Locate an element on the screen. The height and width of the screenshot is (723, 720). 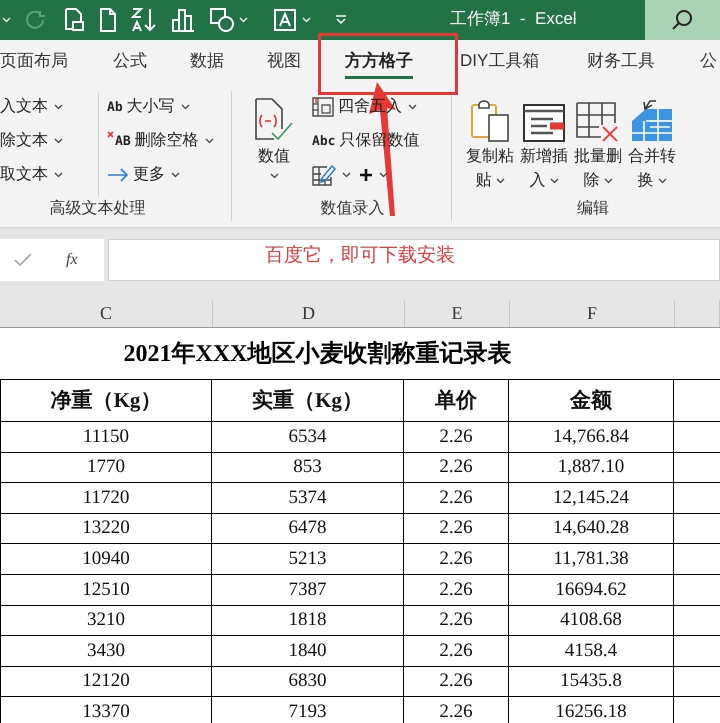
column-heading: 单价 is located at coordinates (456, 400).